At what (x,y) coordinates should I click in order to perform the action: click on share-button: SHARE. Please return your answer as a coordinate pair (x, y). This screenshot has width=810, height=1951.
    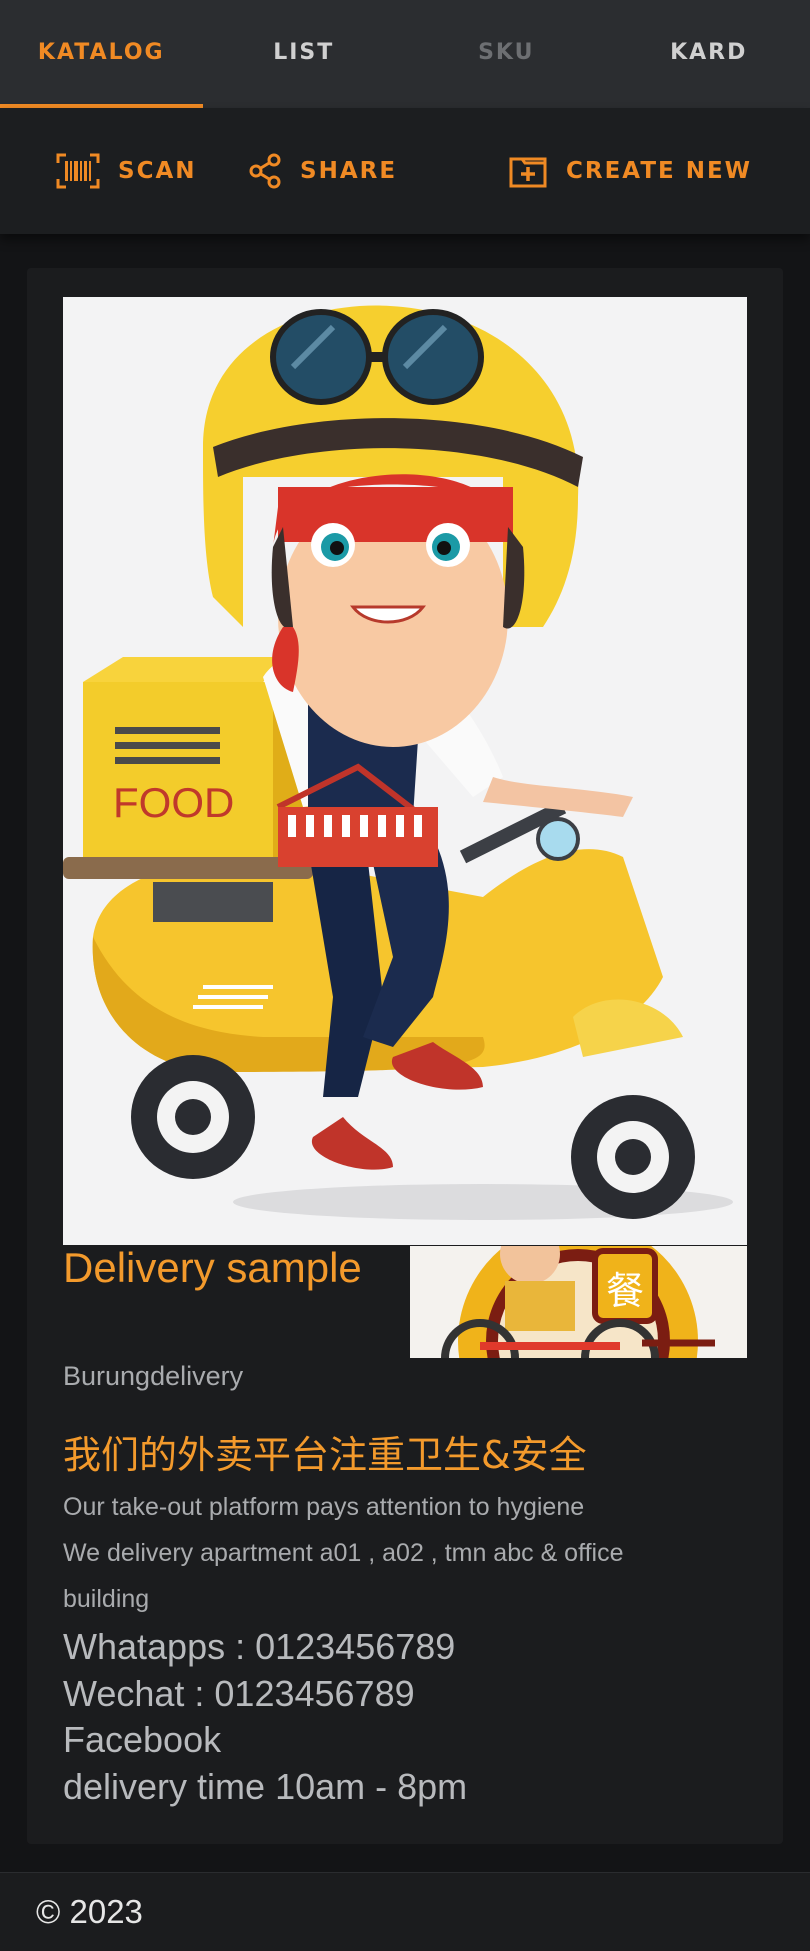
    Looking at the image, I should click on (322, 171).